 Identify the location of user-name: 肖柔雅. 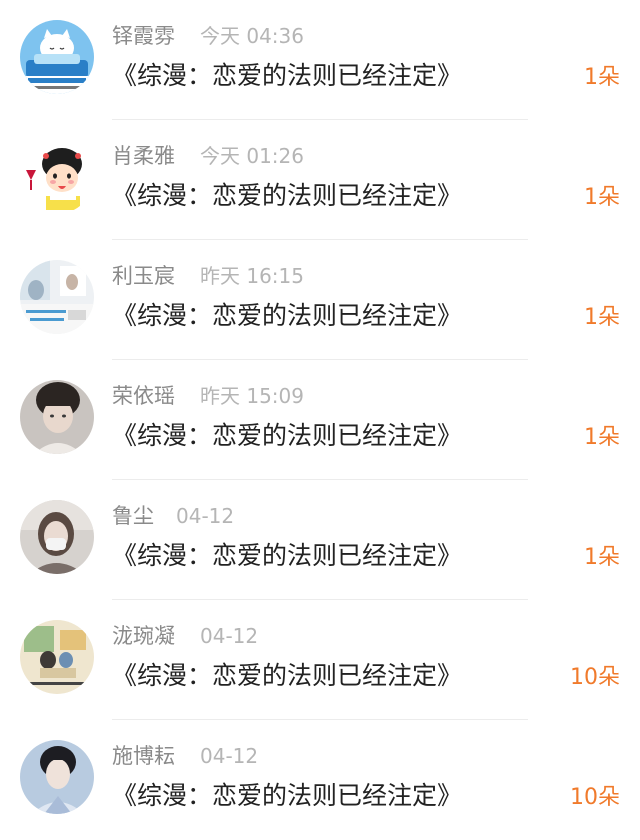
(143, 156).